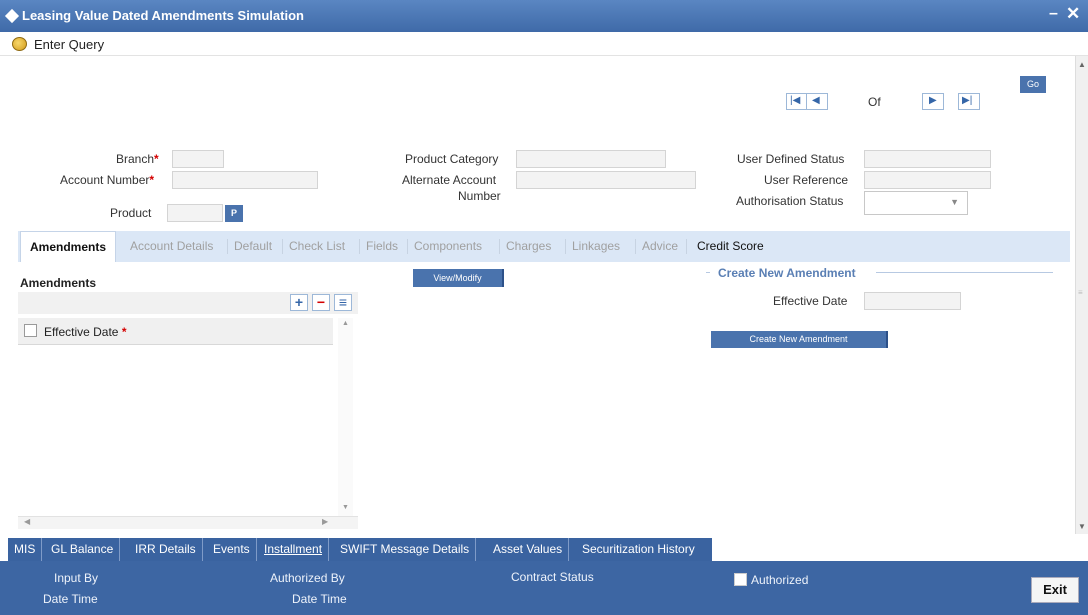 This screenshot has width=1088, height=615. What do you see at coordinates (317, 246) in the screenshot?
I see `tab-check-list: Check List` at bounding box center [317, 246].